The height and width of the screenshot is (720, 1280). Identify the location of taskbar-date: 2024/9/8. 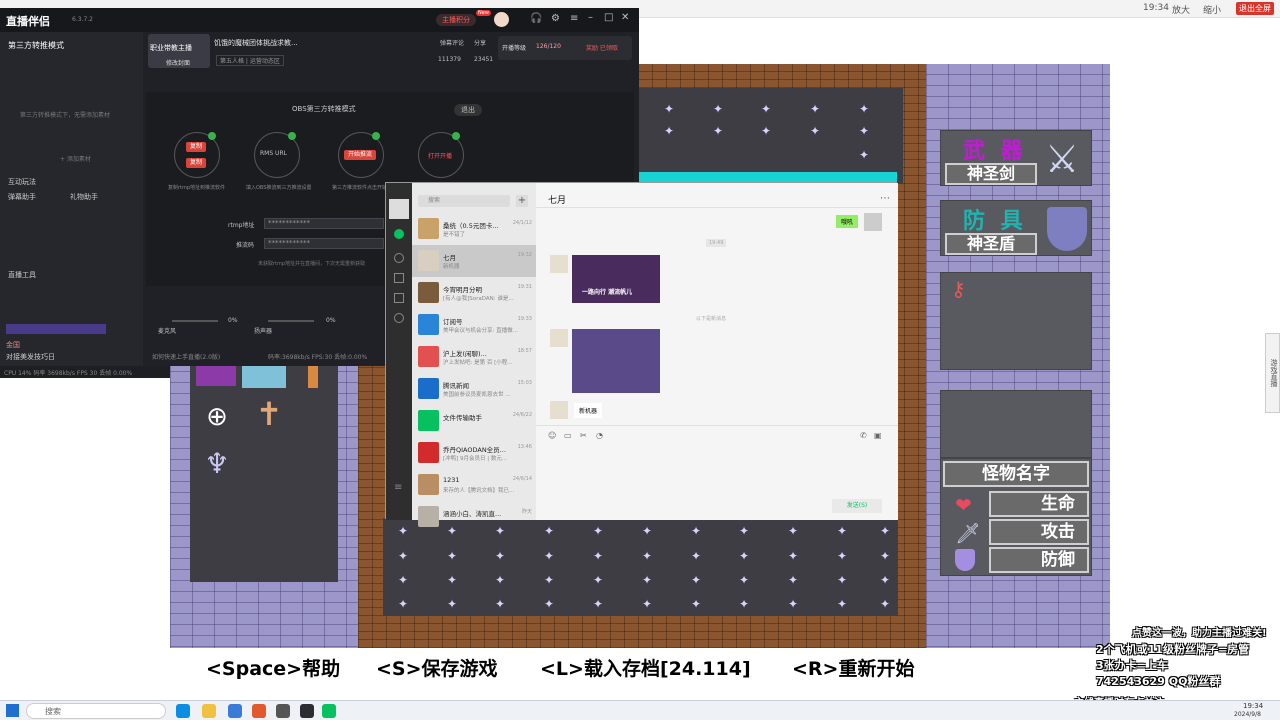
(1247, 714).